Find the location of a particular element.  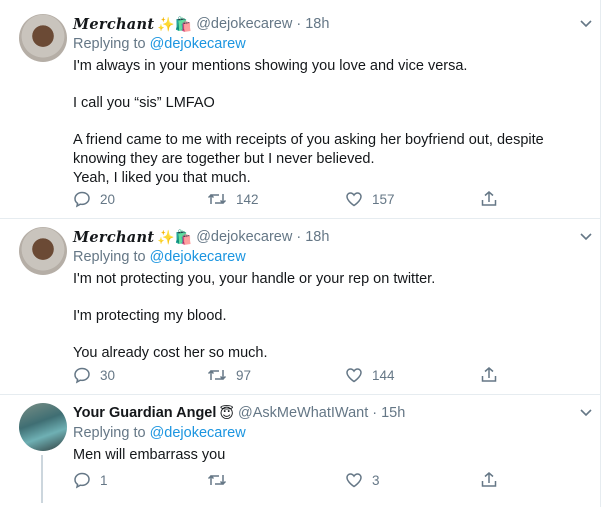

user-handle: @AskMeWhatIWant is located at coordinates (303, 413).